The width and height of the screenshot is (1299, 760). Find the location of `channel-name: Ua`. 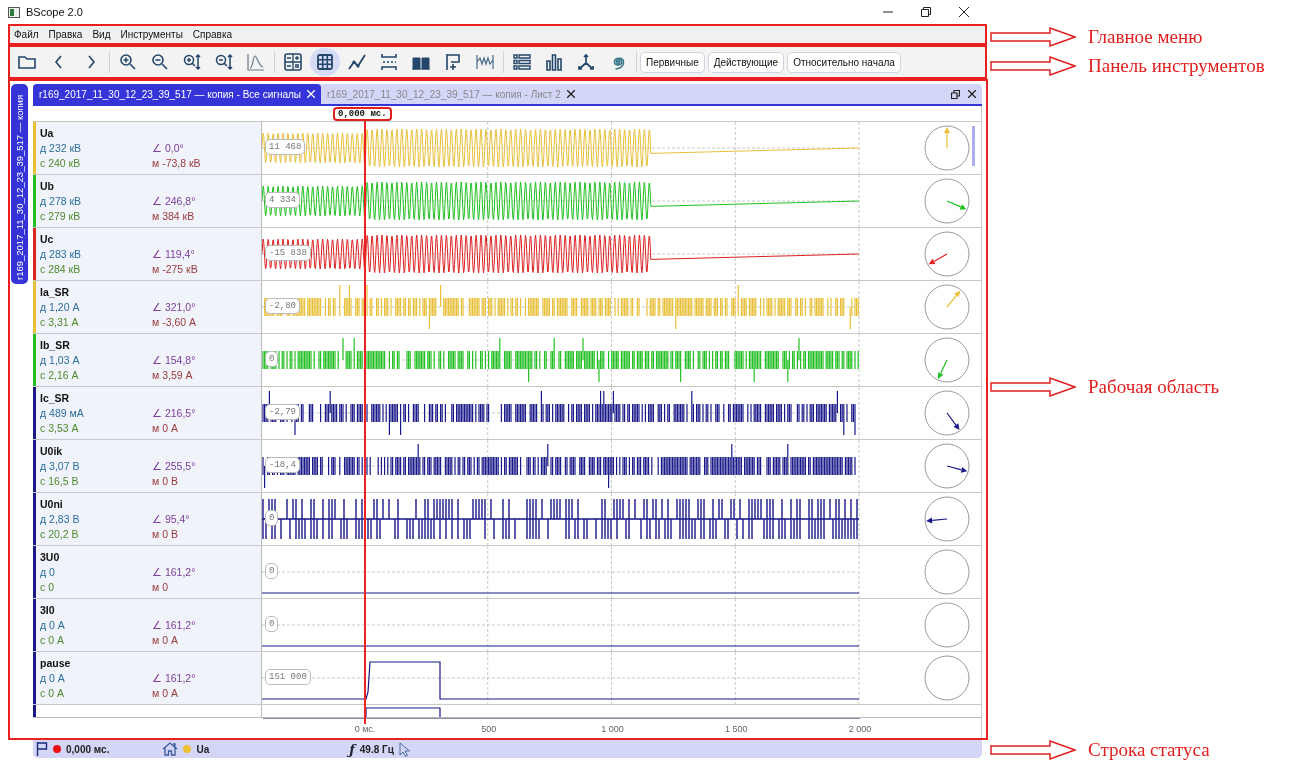

channel-name: Ua is located at coordinates (47, 133).